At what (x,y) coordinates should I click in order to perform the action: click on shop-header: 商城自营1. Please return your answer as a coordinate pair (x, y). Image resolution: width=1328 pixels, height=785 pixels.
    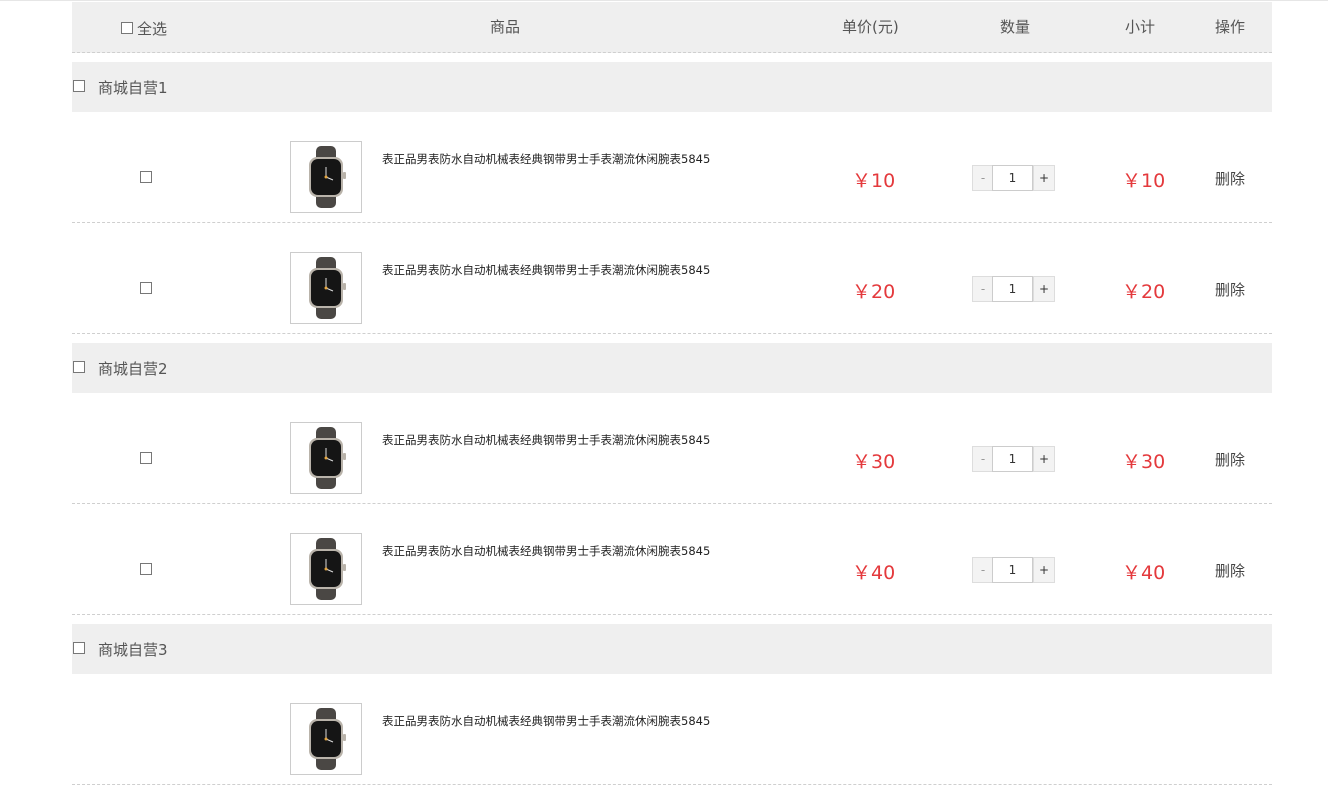
    Looking at the image, I should click on (672, 87).